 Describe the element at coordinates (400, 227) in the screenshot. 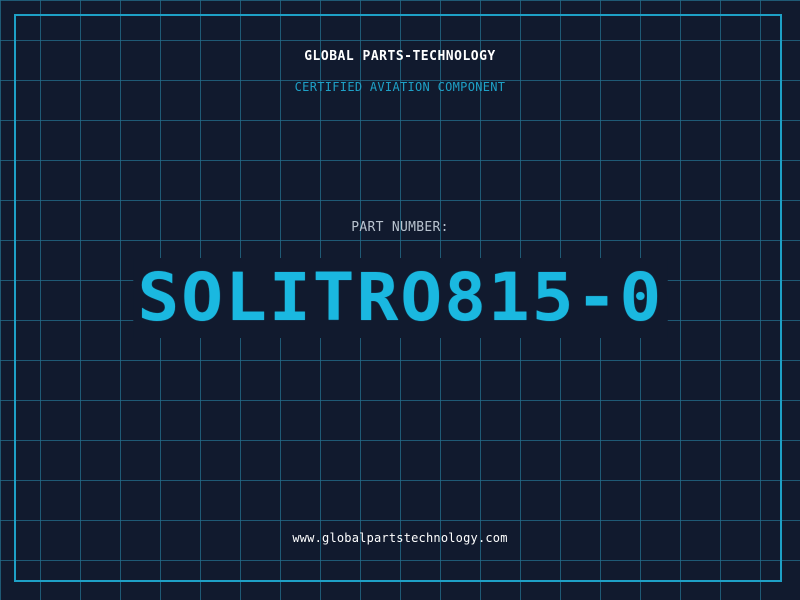

I see `part-number-label: PART NUMBER:` at that location.